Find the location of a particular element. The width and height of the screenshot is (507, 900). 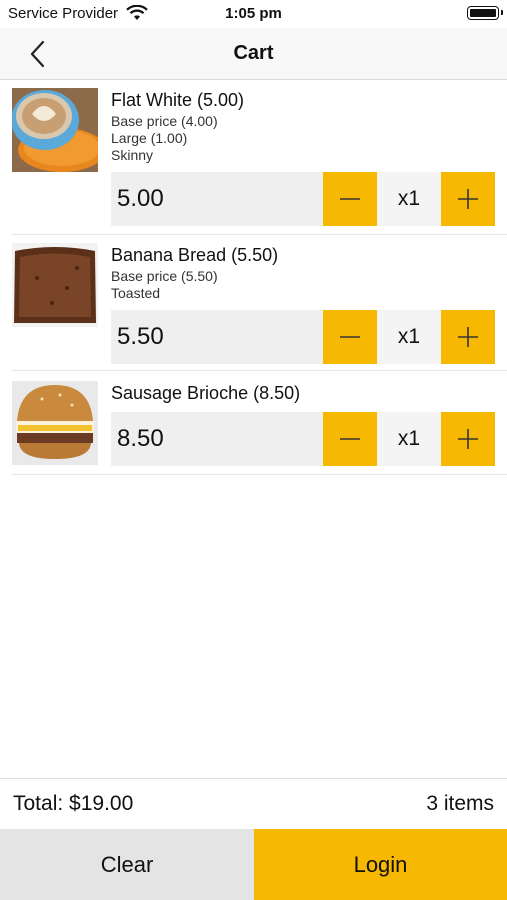

clear-button: Clear is located at coordinates (127, 864).